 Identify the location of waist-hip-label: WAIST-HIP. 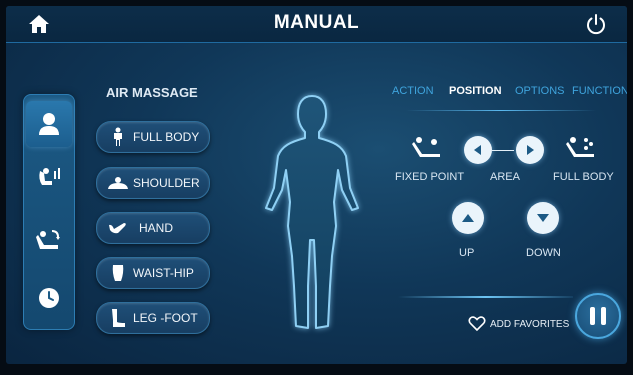
(163, 273).